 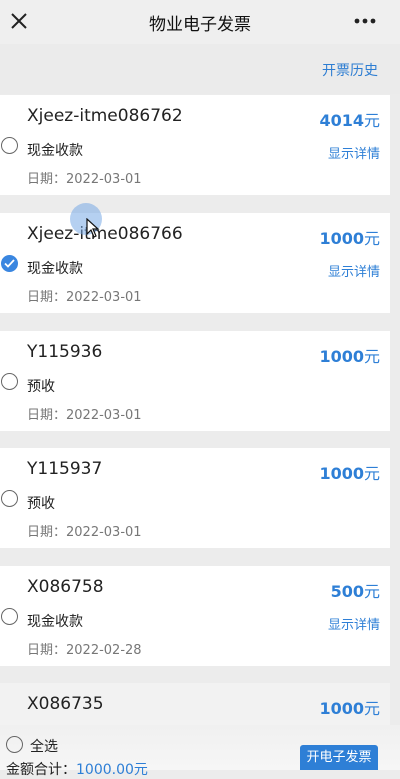 I want to click on check-icon, so click(x=9, y=263).